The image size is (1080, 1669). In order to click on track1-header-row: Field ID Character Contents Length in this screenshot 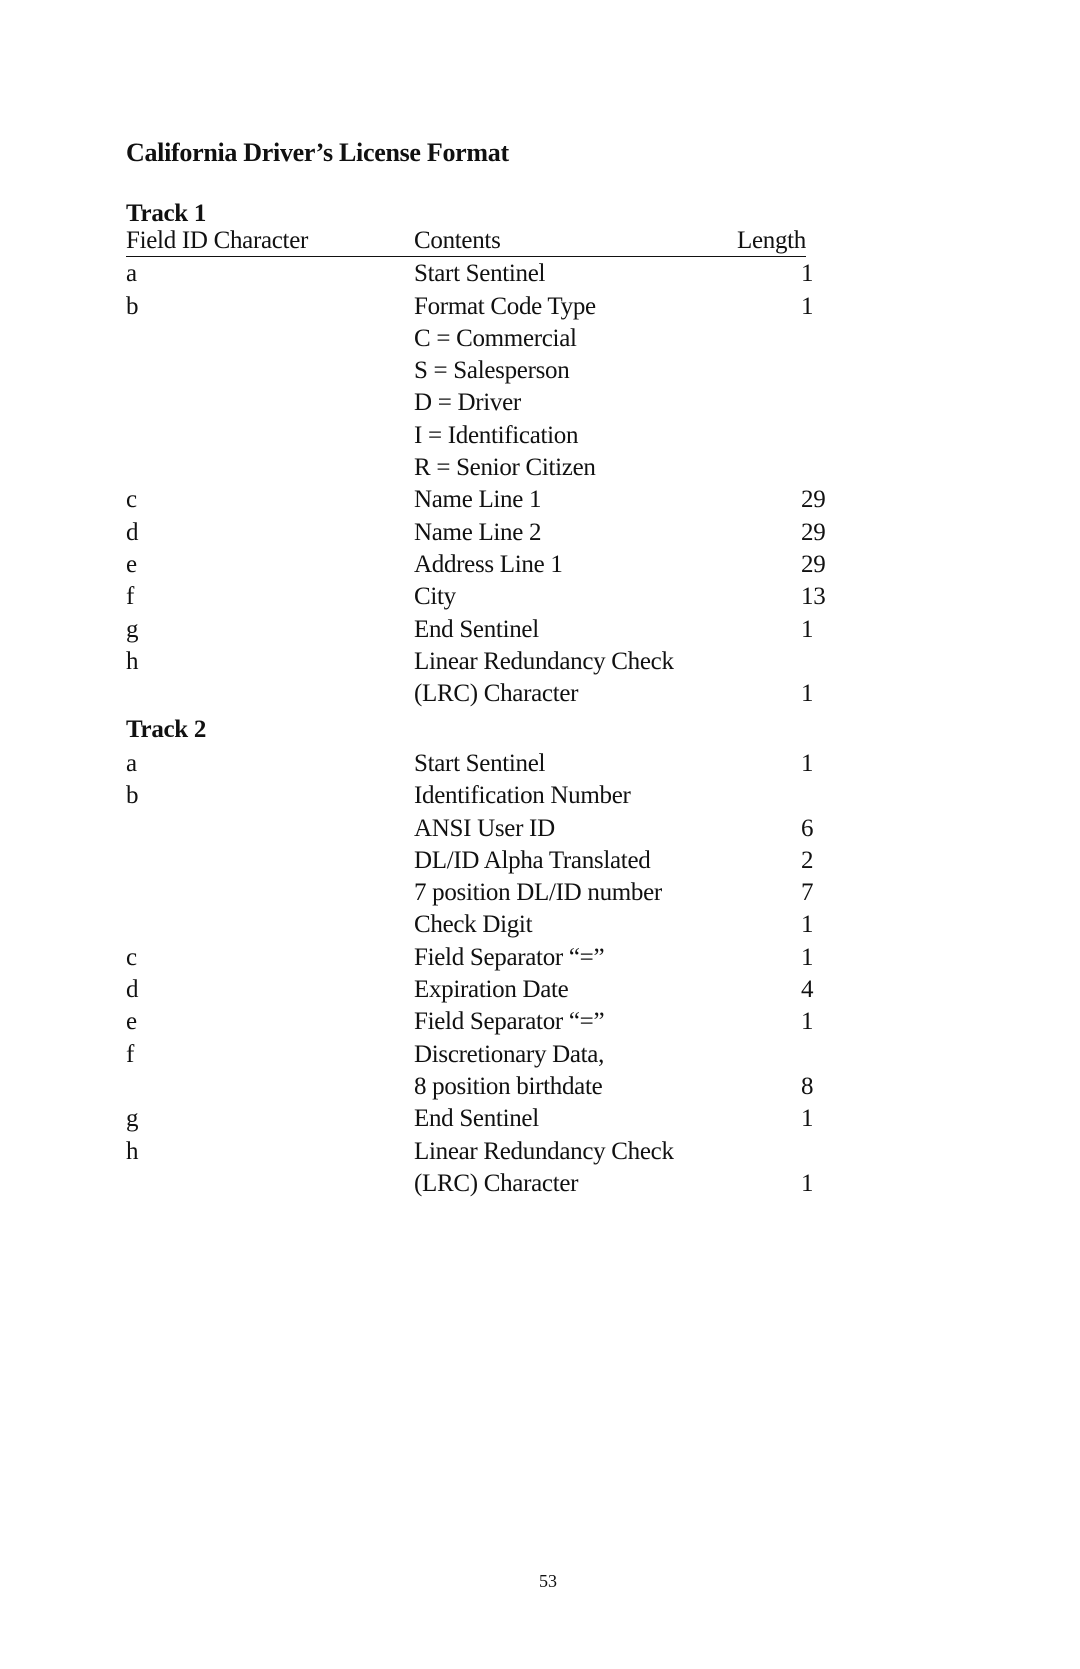, I will do `click(466, 241)`.